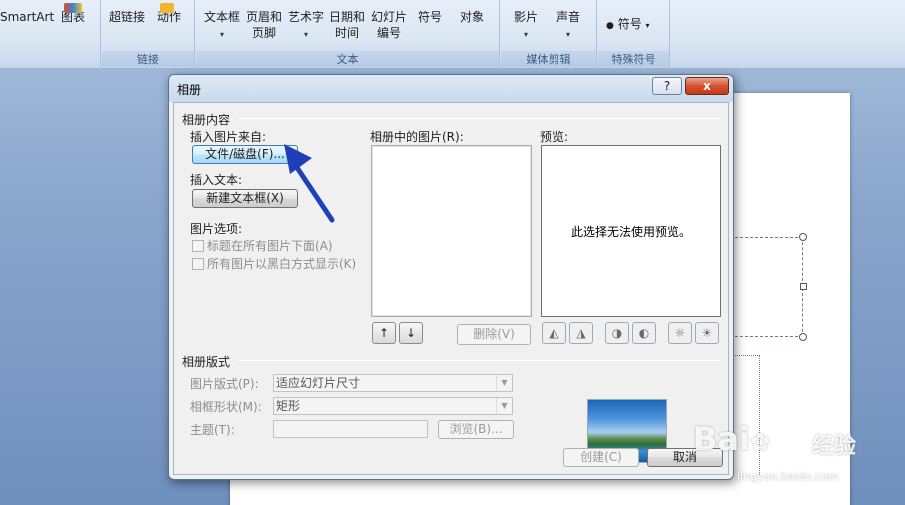  I want to click on object-button: 对象, so click(472, 17).